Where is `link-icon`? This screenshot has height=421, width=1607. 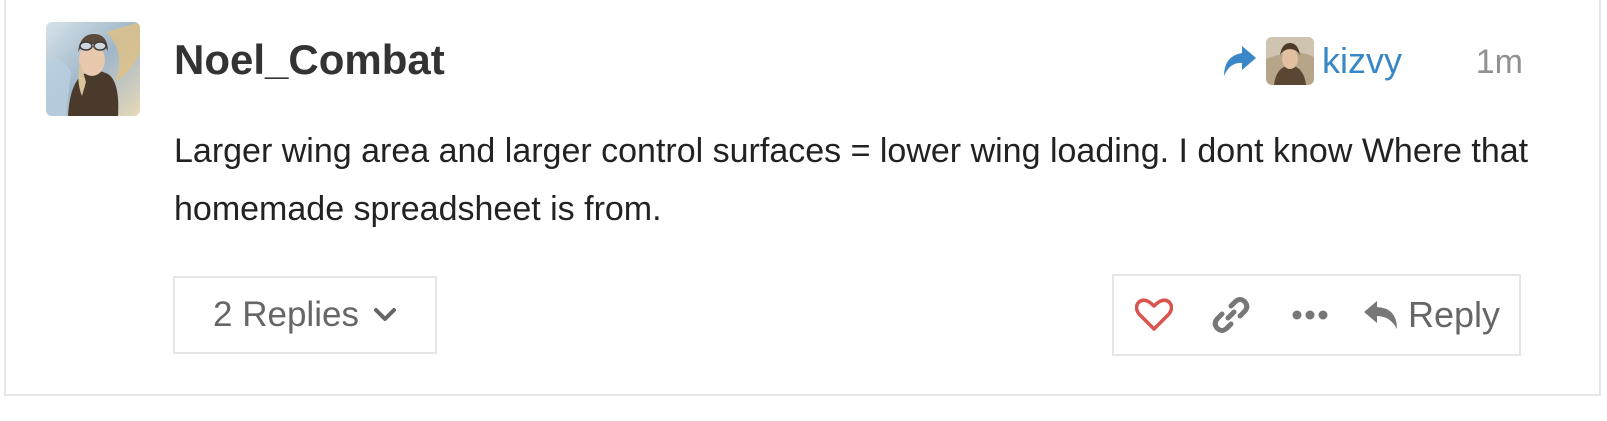
link-icon is located at coordinates (1231, 315).